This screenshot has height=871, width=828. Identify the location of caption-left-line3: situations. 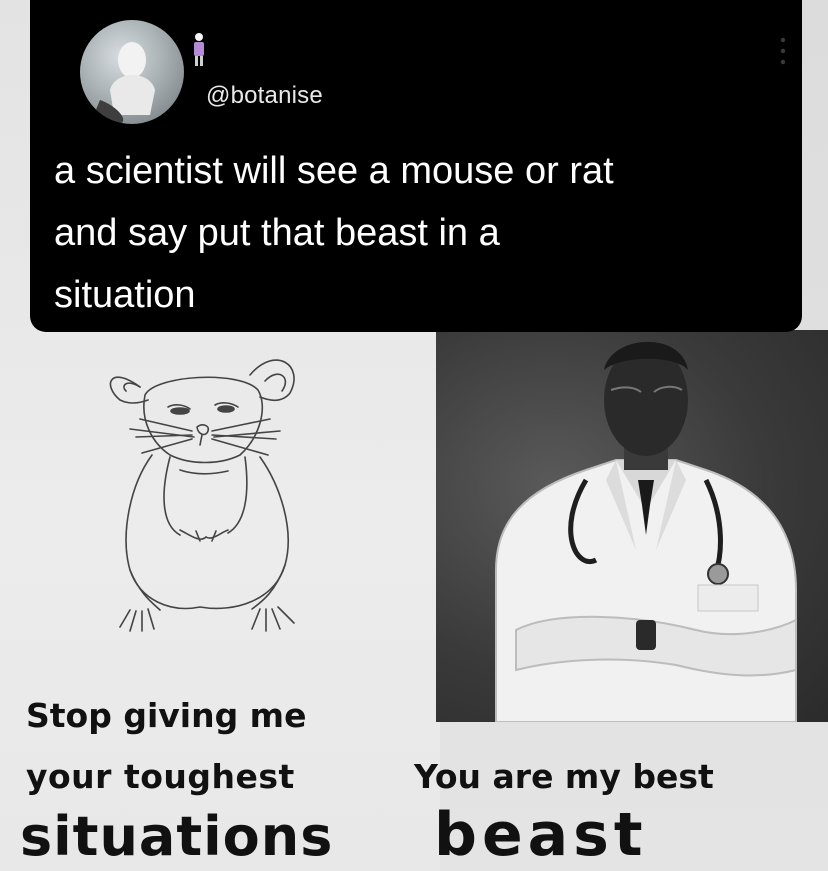
(177, 836).